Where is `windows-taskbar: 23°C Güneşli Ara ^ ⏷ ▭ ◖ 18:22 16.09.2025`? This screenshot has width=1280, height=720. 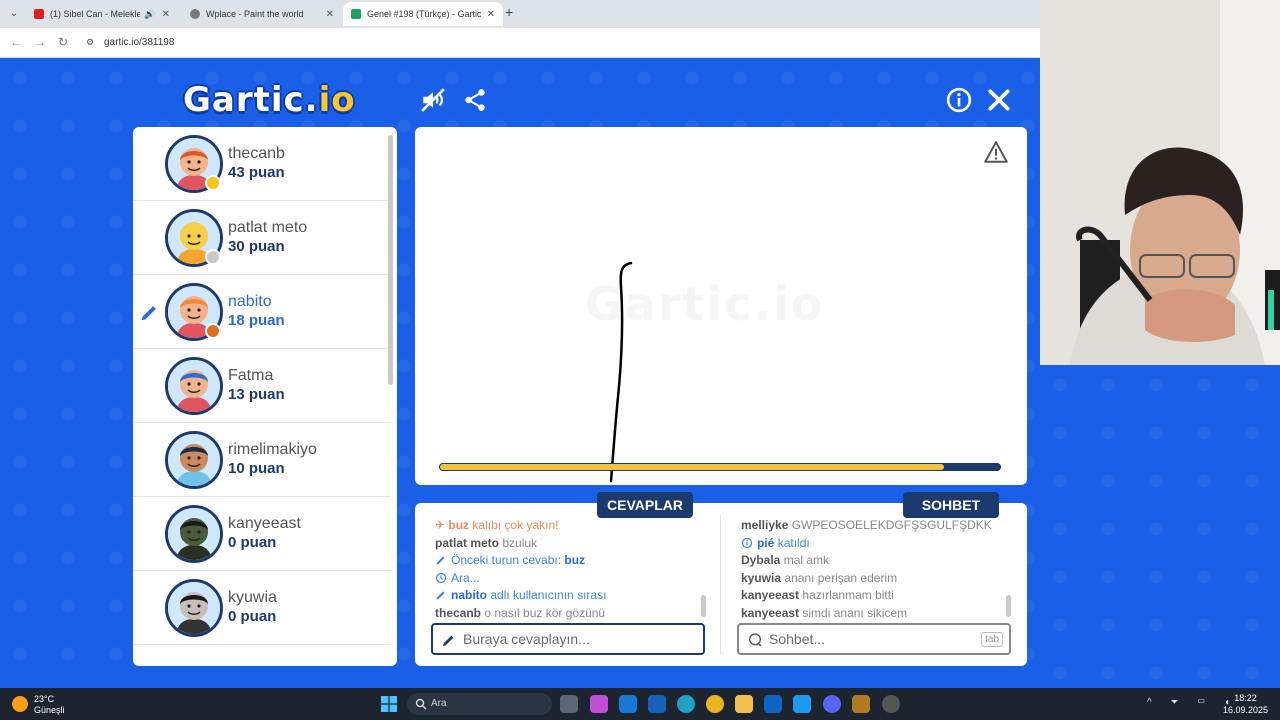 windows-taskbar: 23°C Güneşli Ara ^ ⏷ ▭ ◖ 18:22 16.09.2025 is located at coordinates (640, 704).